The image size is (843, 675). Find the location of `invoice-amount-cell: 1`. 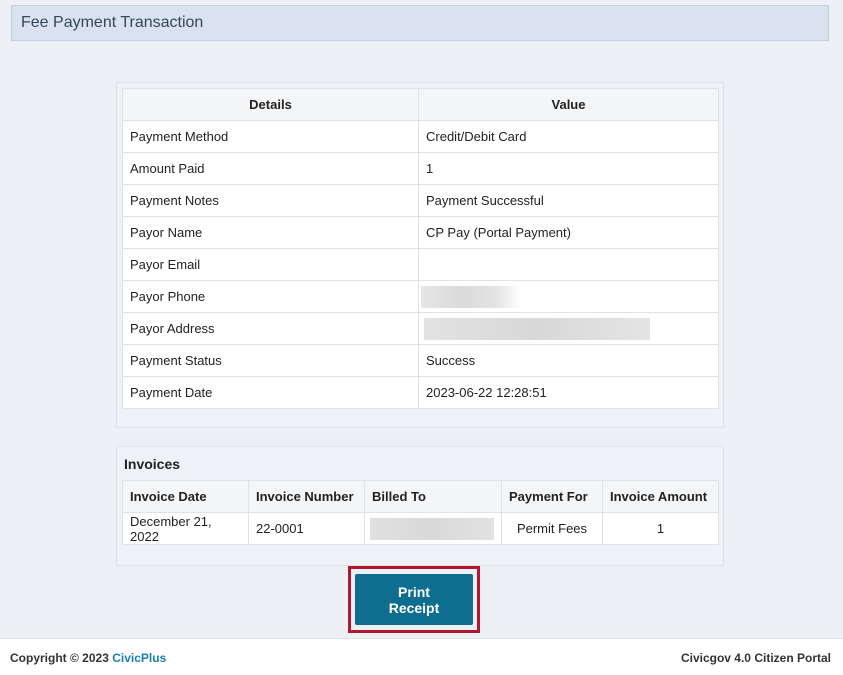

invoice-amount-cell: 1 is located at coordinates (660, 528).